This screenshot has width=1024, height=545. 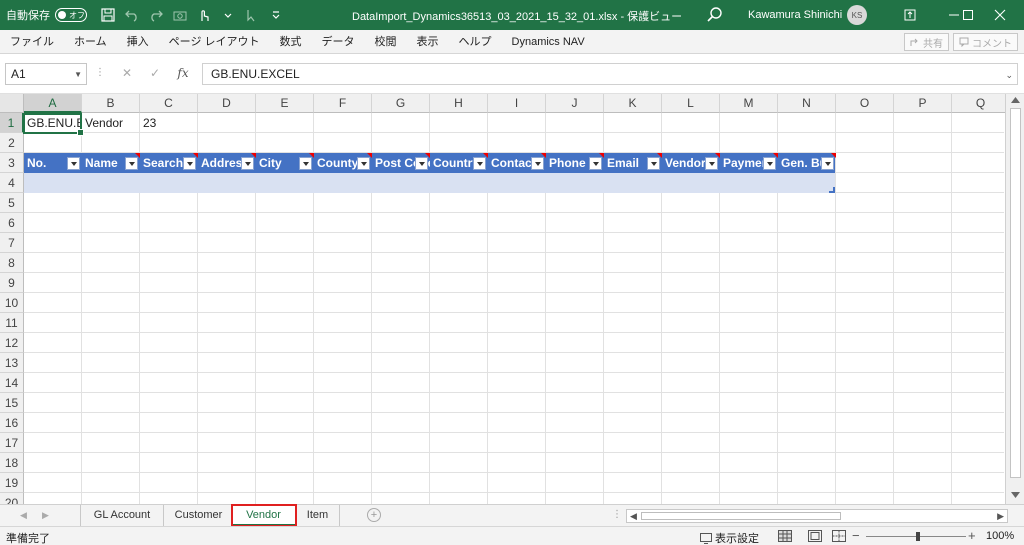 I want to click on cancel-icon: ✕, so click(x=127, y=74).